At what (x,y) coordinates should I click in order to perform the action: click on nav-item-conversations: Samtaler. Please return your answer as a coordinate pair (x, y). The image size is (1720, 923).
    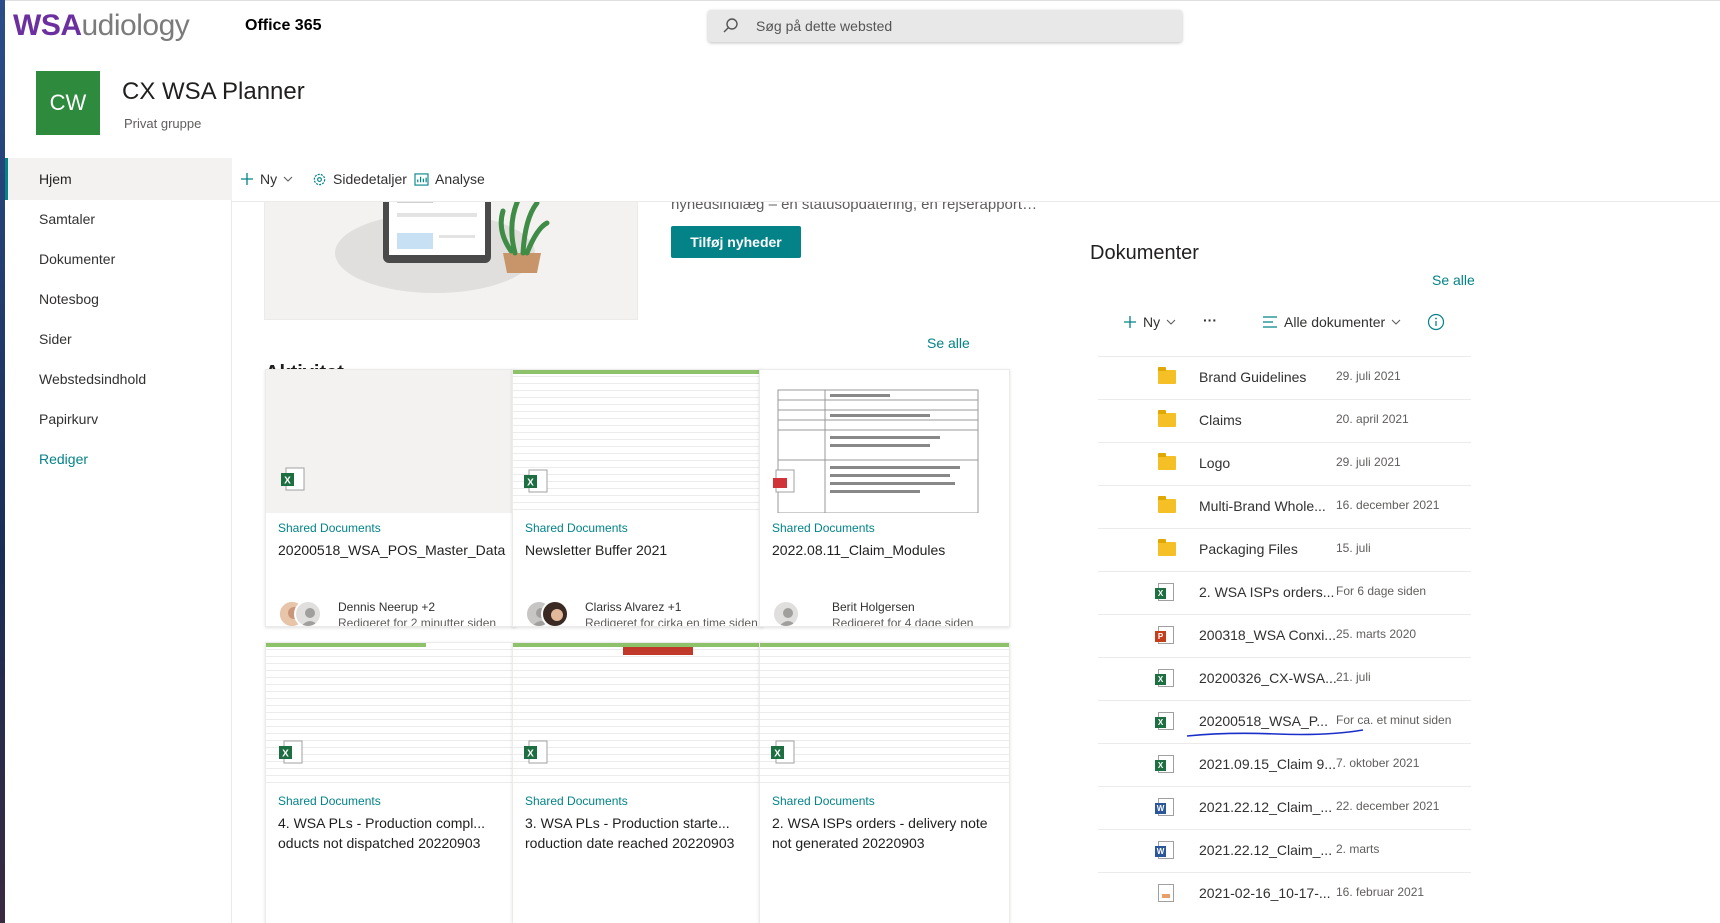
    Looking at the image, I should click on (118, 219).